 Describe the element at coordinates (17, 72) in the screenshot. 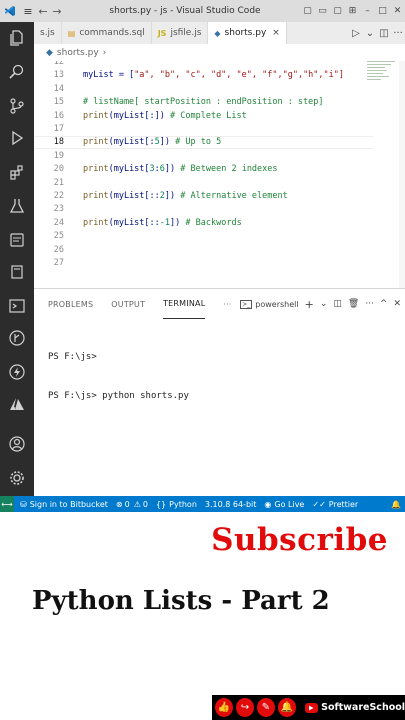

I see `search-icon` at that location.